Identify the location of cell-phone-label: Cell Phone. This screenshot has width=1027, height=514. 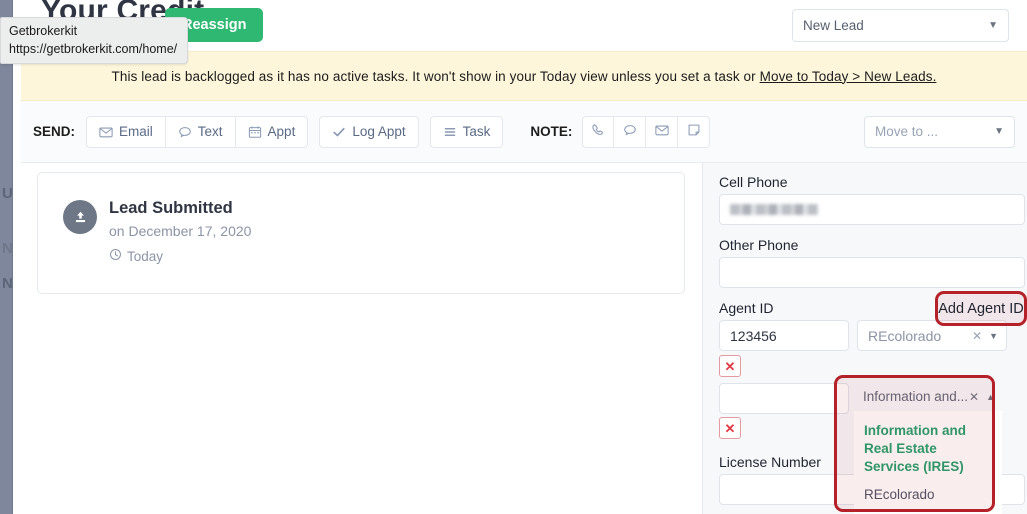
(753, 182).